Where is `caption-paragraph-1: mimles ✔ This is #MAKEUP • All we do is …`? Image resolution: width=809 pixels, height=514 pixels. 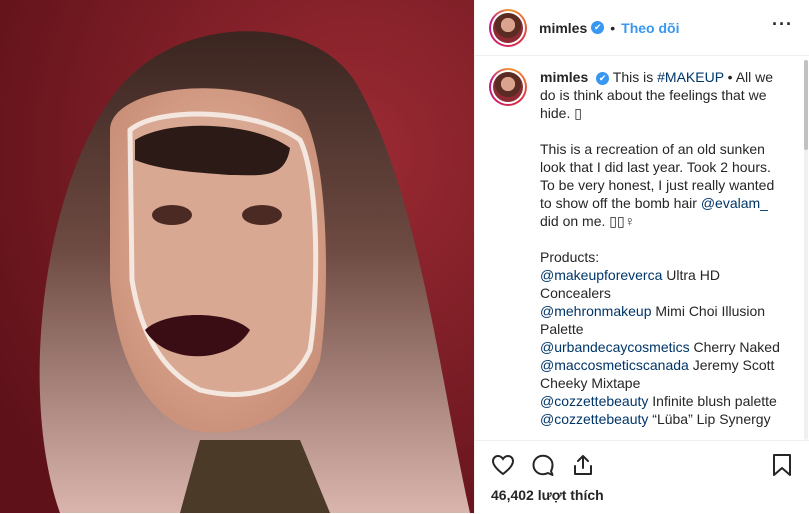
caption-paragraph-1: mimles ✔ This is #MAKEUP • All we do is … is located at coordinates (660, 95).